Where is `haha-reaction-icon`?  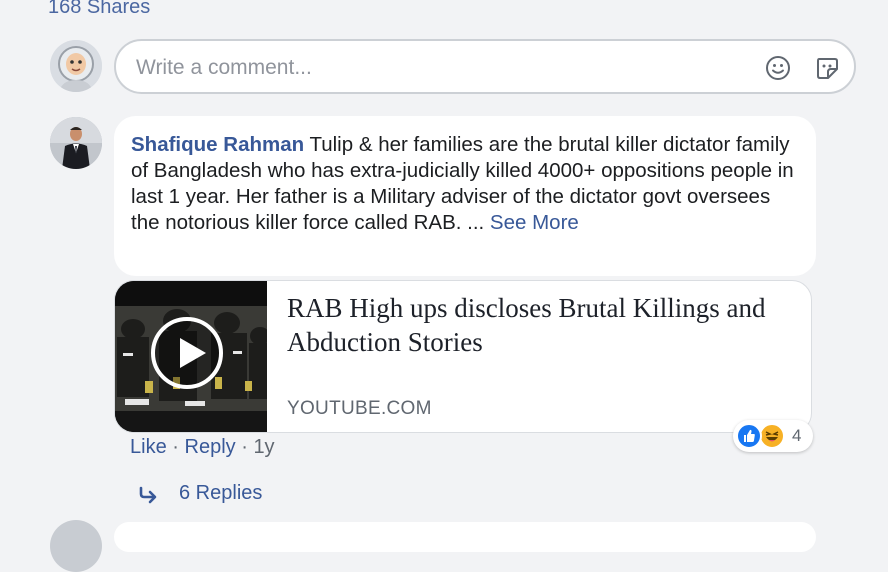
haha-reaction-icon is located at coordinates (772, 436).